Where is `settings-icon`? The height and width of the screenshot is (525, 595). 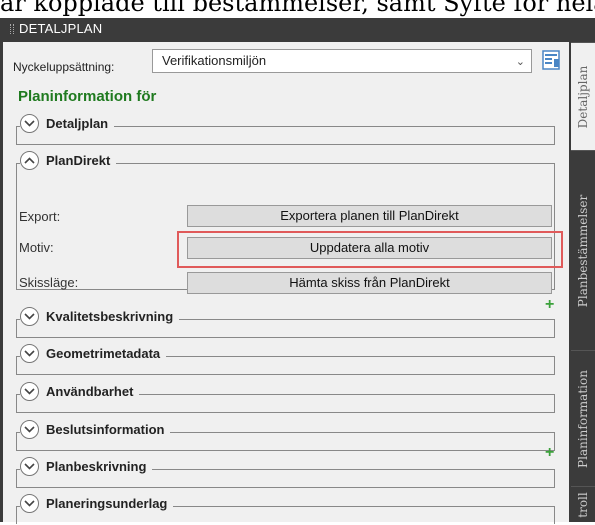 settings-icon is located at coordinates (552, 60).